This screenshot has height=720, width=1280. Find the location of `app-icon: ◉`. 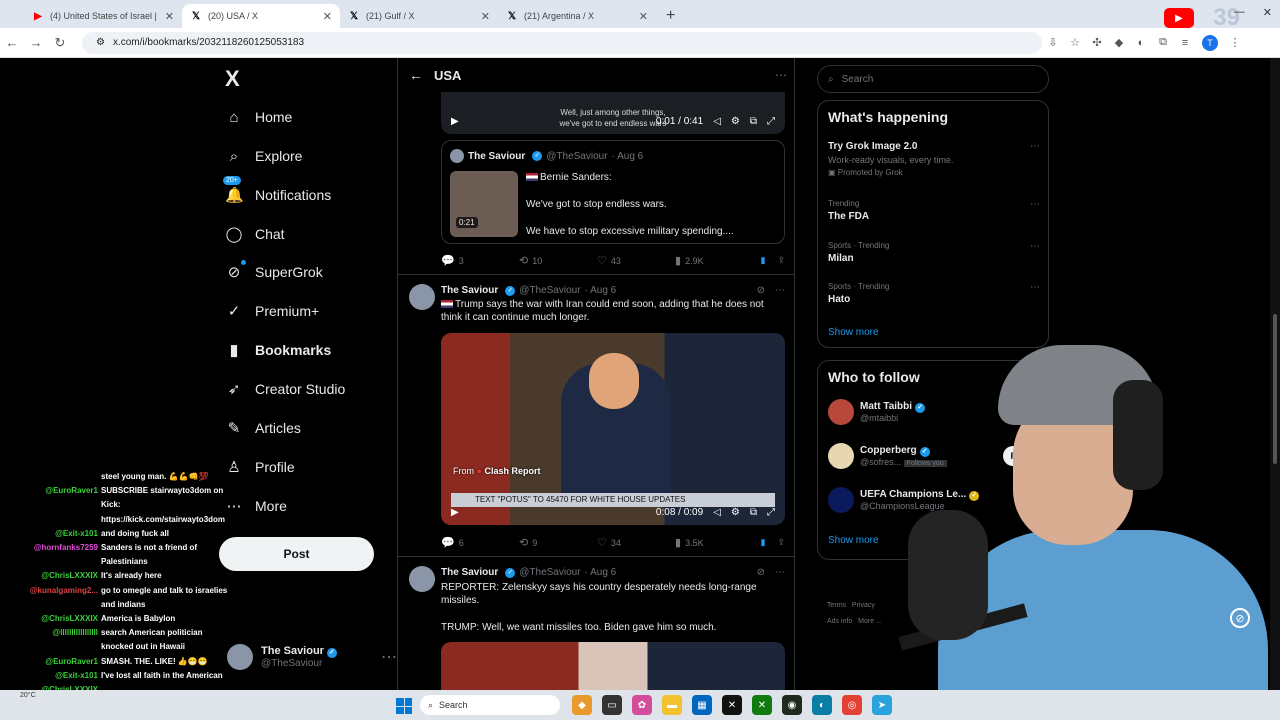

app-icon: ◉ is located at coordinates (792, 705).